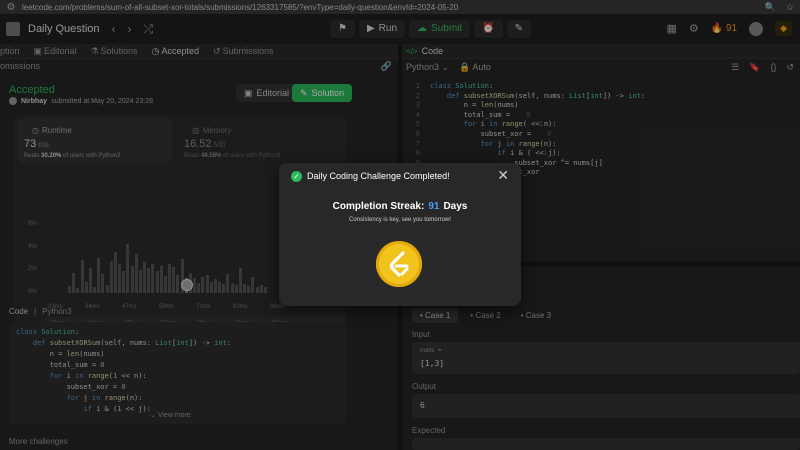 The width and height of the screenshot is (800, 450). Describe the element at coordinates (455, 206) in the screenshot. I see `streak-unit: Days` at that location.